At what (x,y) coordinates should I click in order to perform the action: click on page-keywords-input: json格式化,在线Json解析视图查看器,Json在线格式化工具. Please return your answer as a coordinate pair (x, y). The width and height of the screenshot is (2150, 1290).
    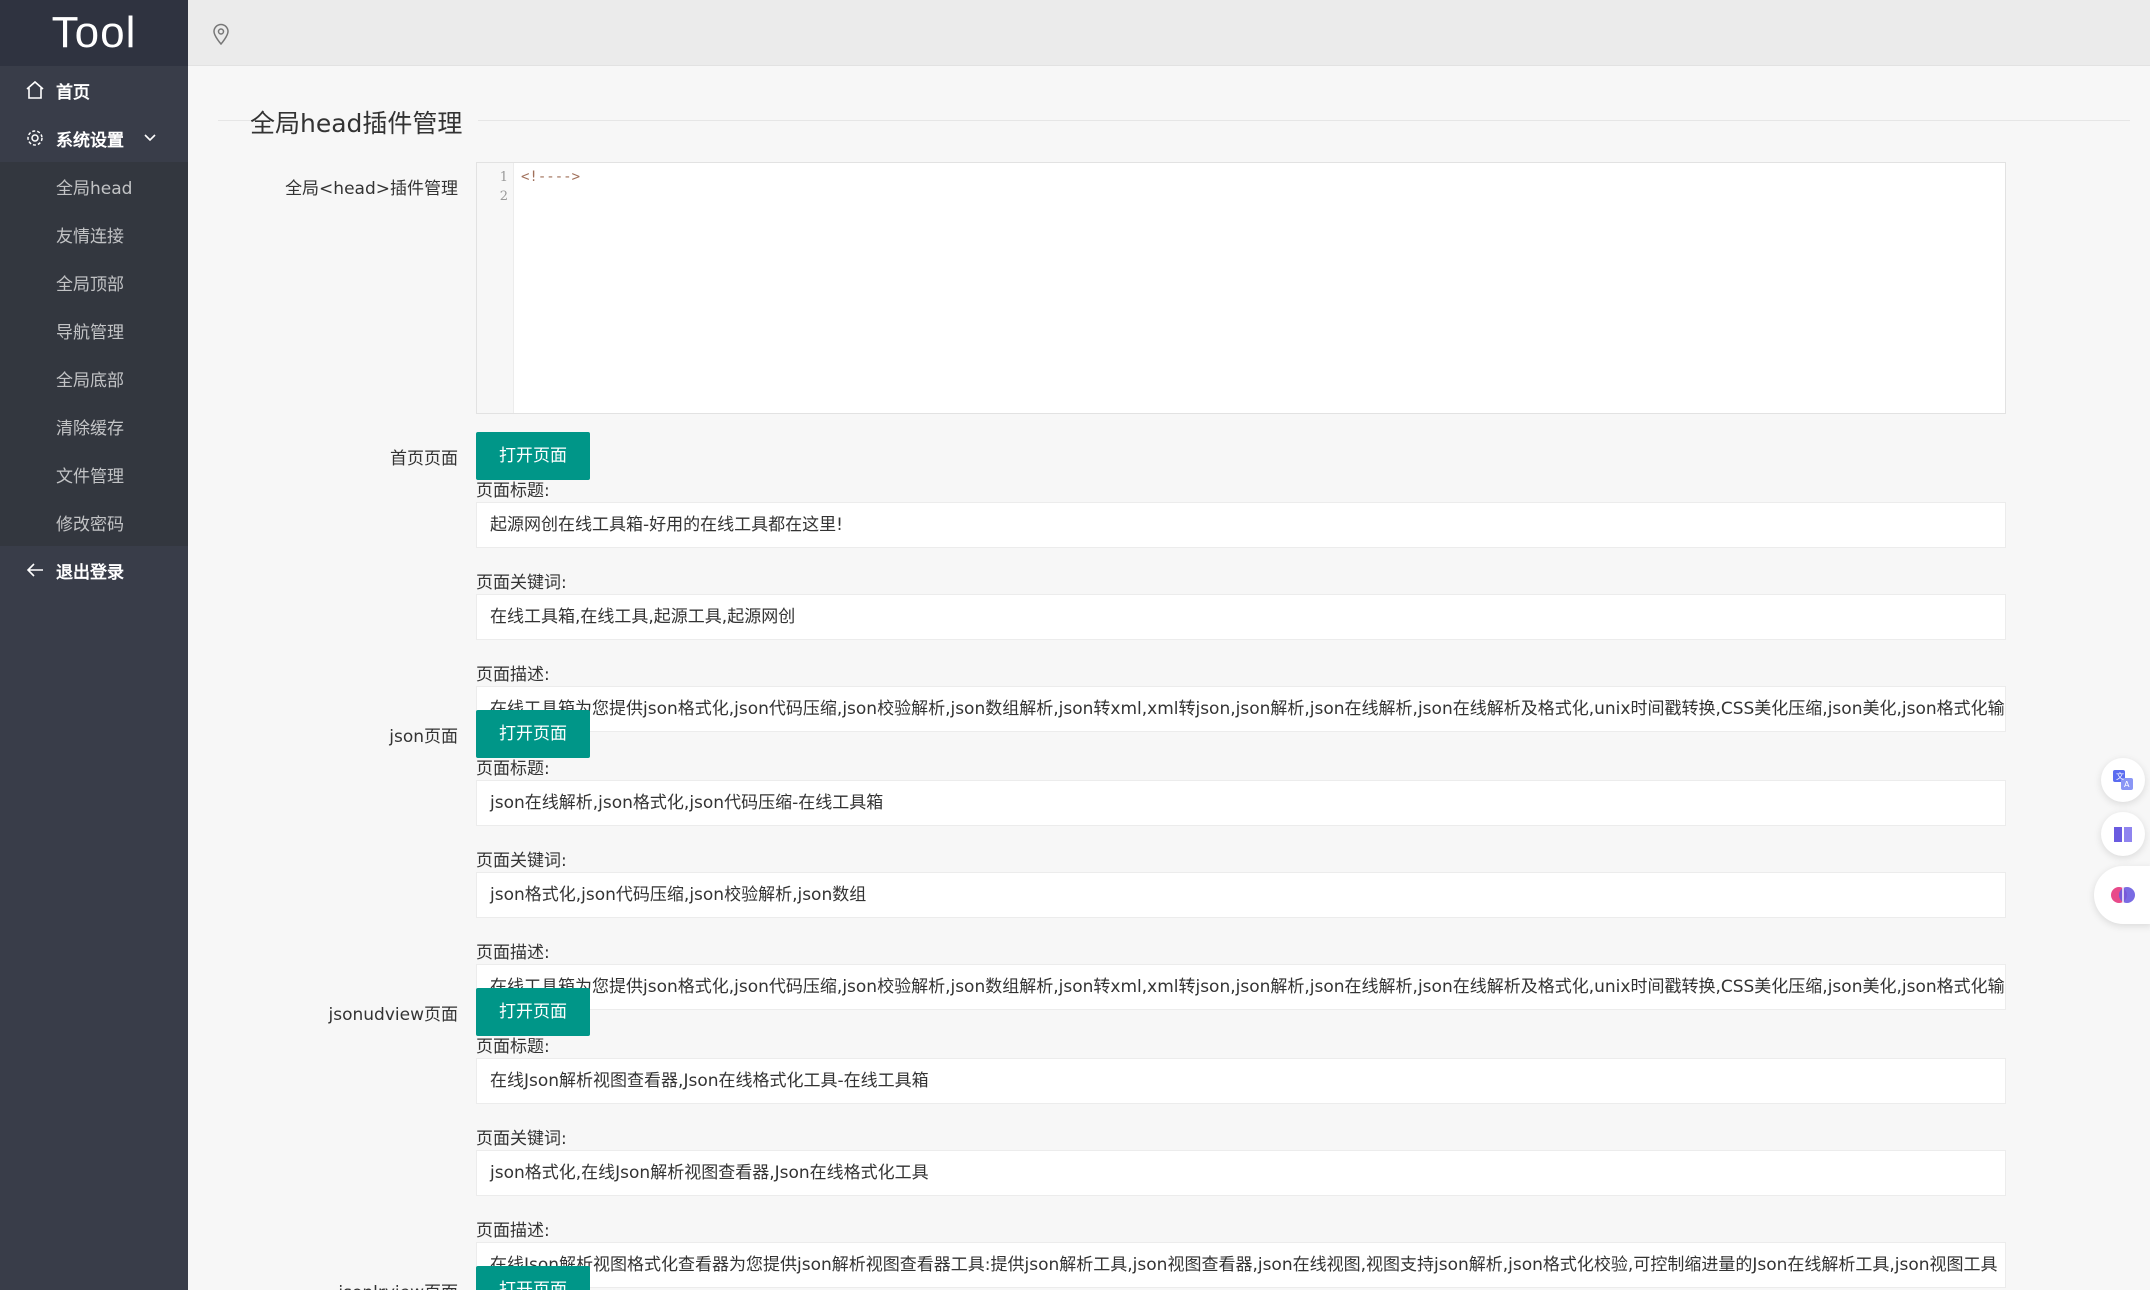
    Looking at the image, I should click on (1241, 1173).